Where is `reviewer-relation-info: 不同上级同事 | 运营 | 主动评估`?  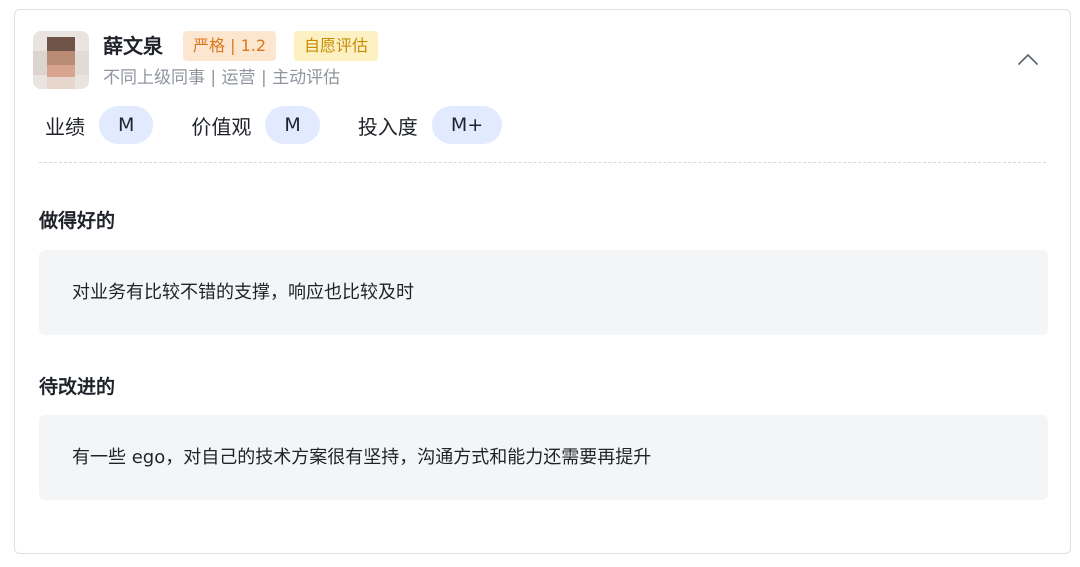
reviewer-relation-info: 不同上级同事 | 运营 | 主动评估 is located at coordinates (222, 78).